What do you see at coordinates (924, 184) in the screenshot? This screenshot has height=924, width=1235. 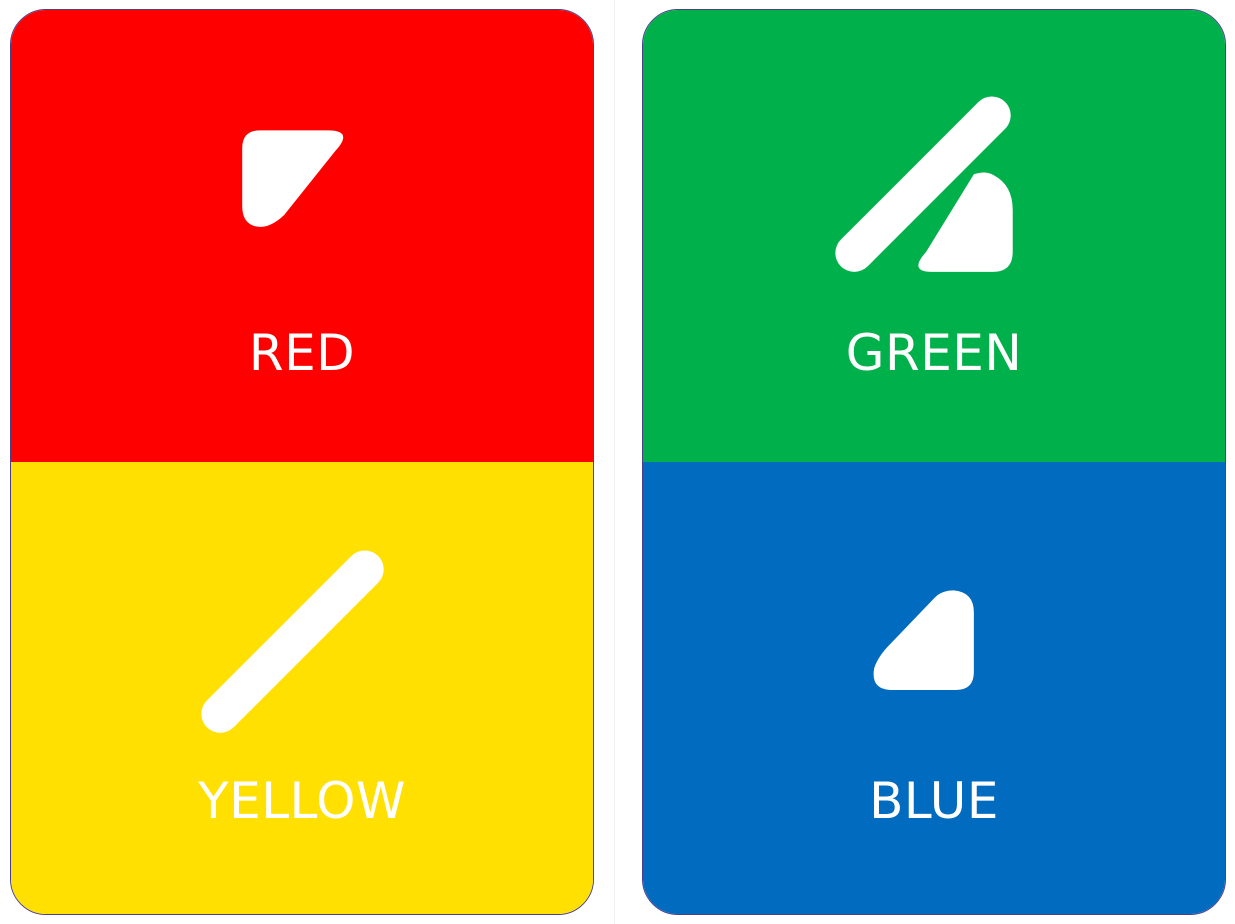 I see `bar-and-triangle-icon` at bounding box center [924, 184].